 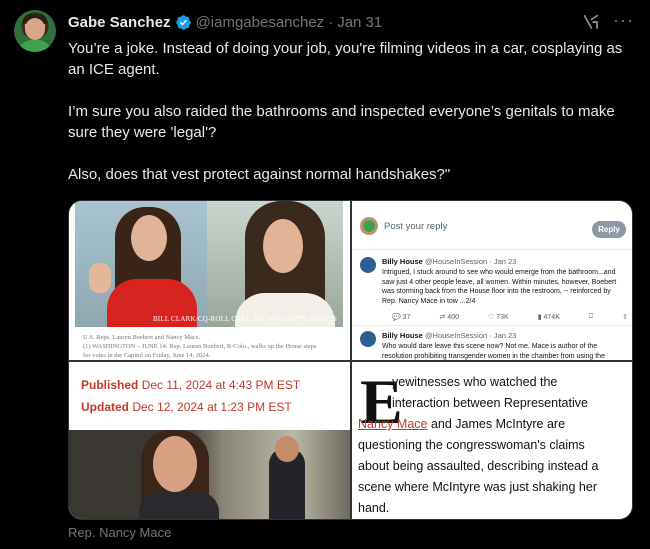 I want to click on media-caption: Rep. Nancy Mace, so click(x=120, y=532).